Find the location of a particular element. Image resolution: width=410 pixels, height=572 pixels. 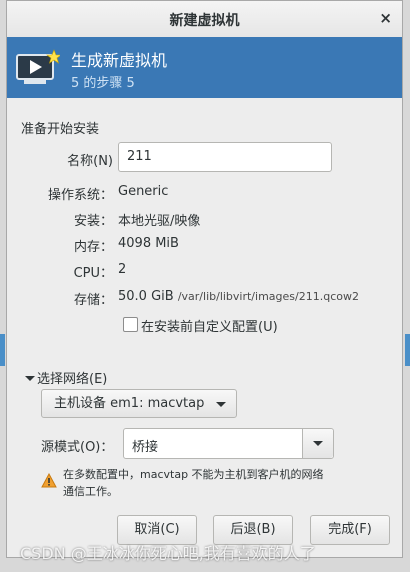

storage-path: /var/lib/libvirt/images/211.qcow2 is located at coordinates (268, 296).